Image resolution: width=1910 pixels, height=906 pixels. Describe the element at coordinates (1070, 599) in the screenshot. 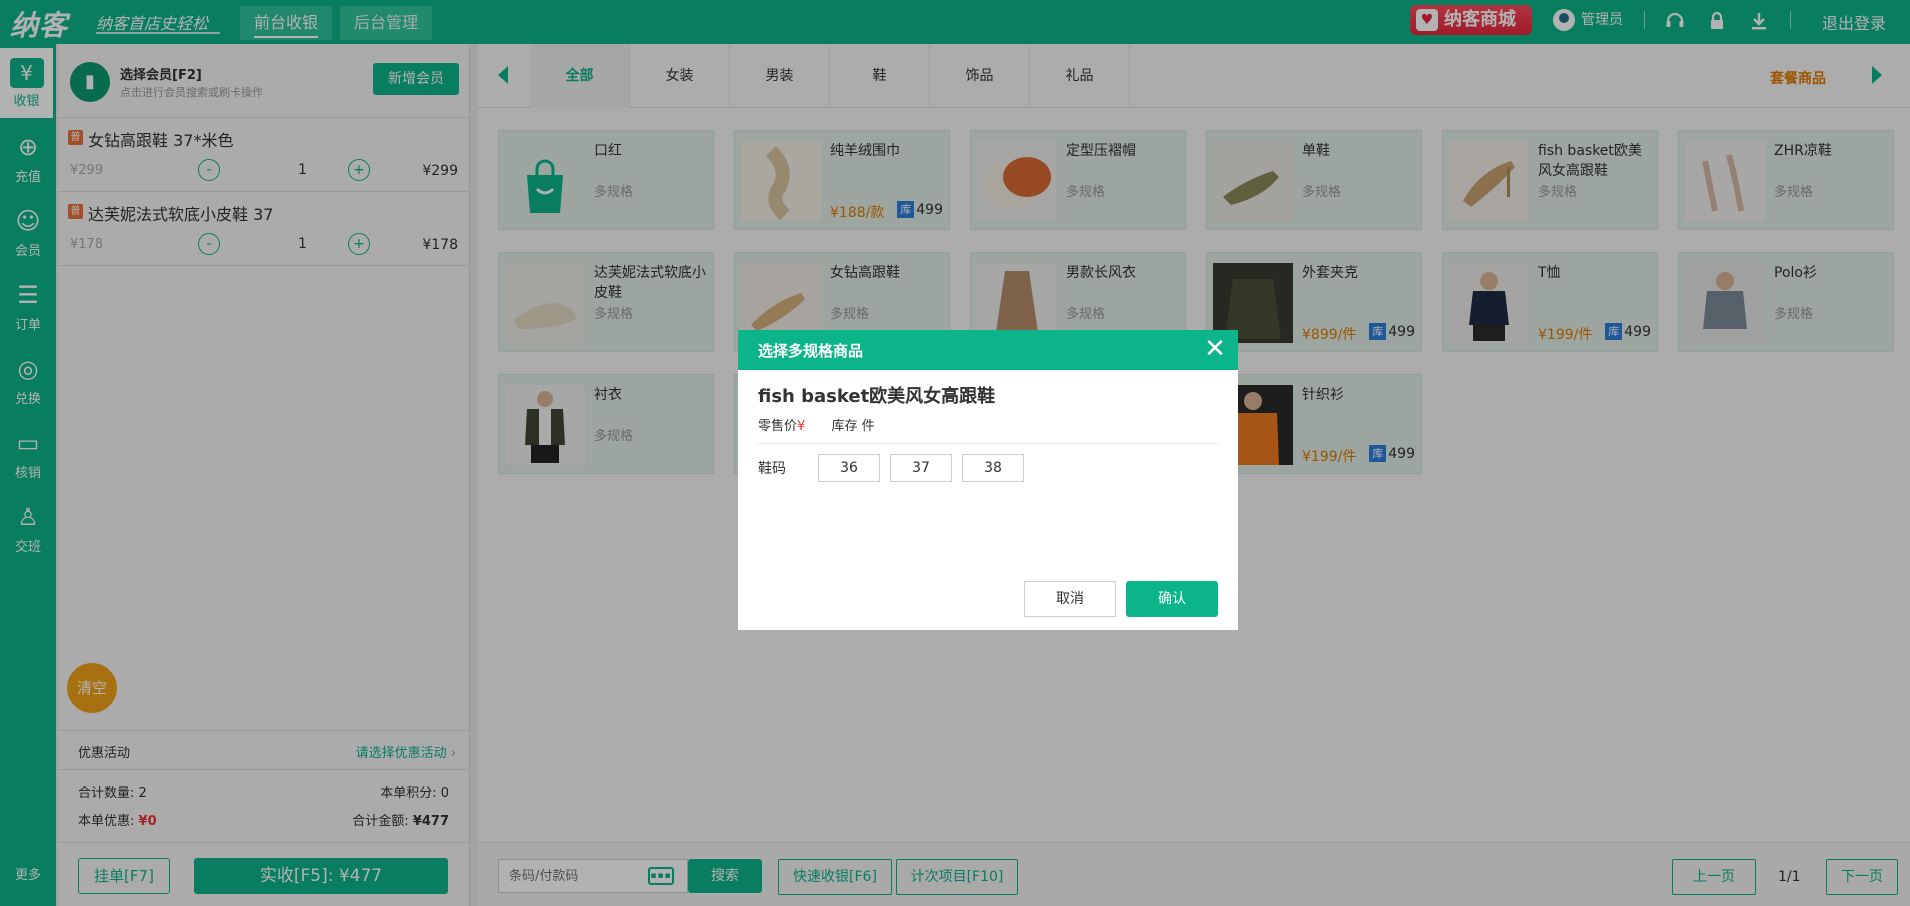

I see `cancel-button: 取消` at that location.